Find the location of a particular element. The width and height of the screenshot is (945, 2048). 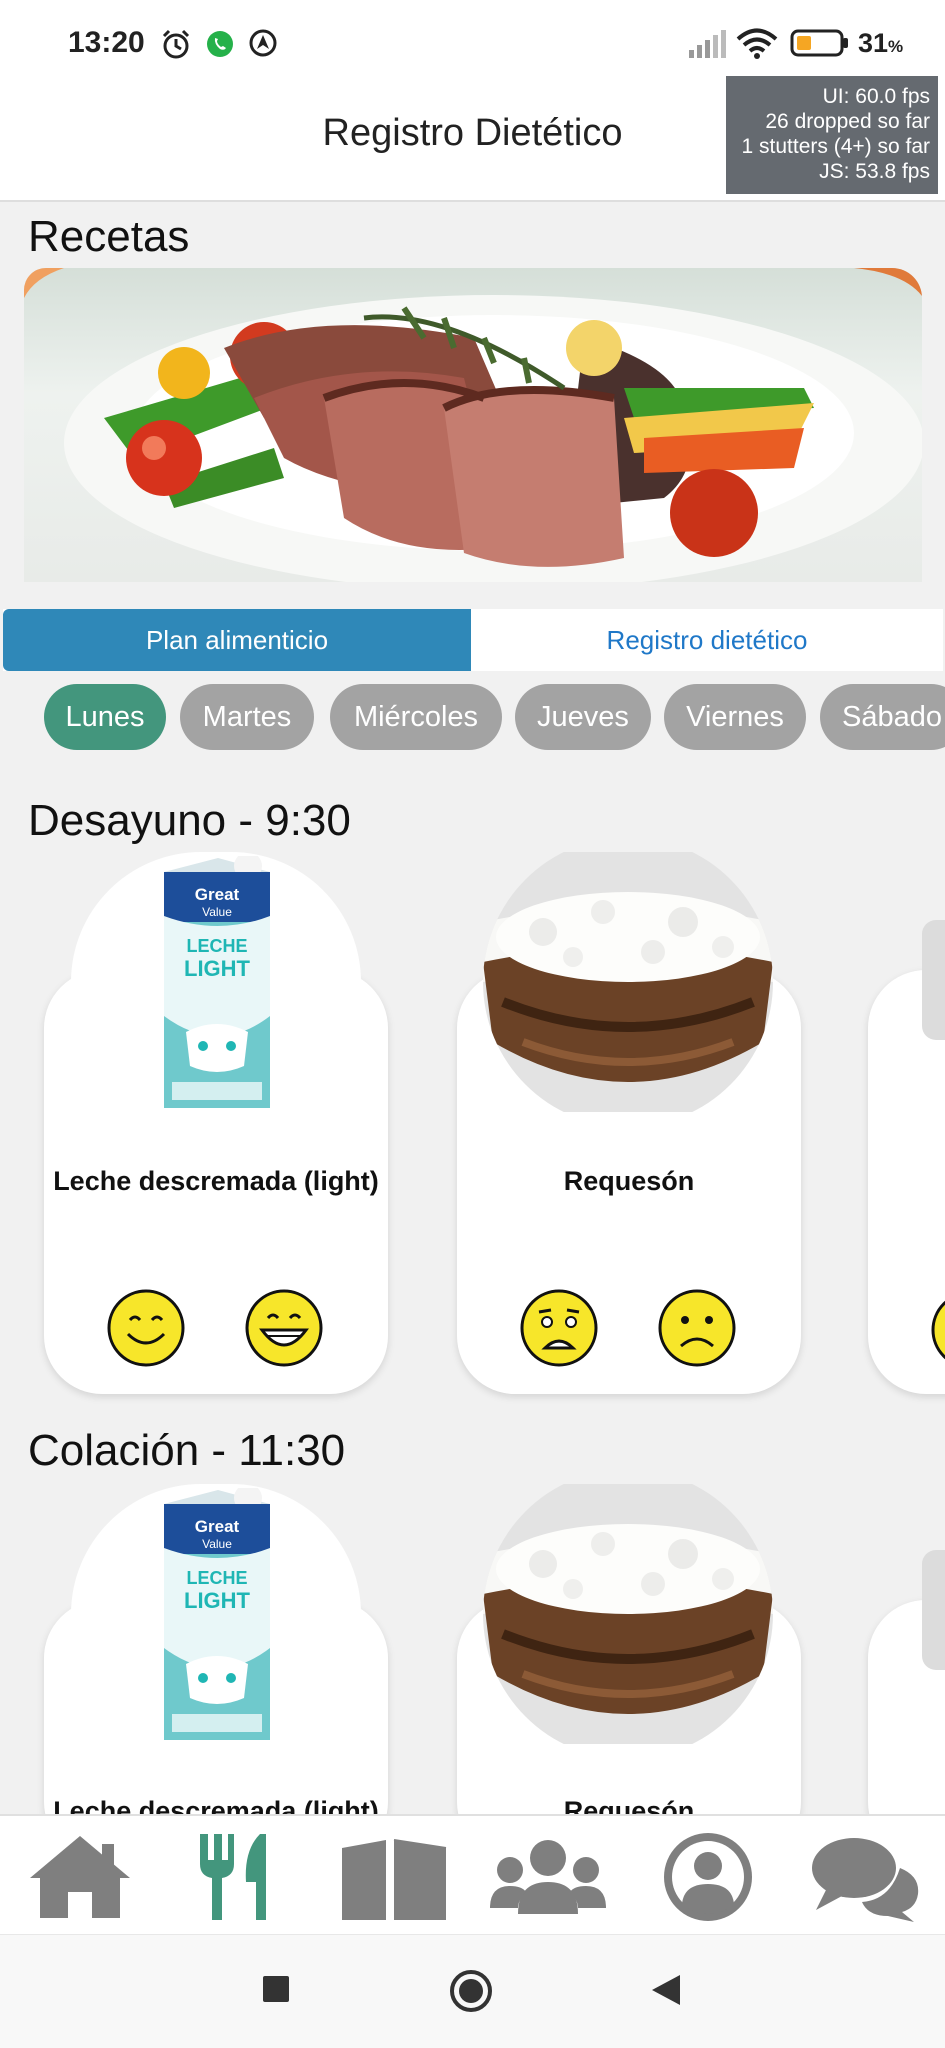

back-icon is located at coordinates (666, 1990).